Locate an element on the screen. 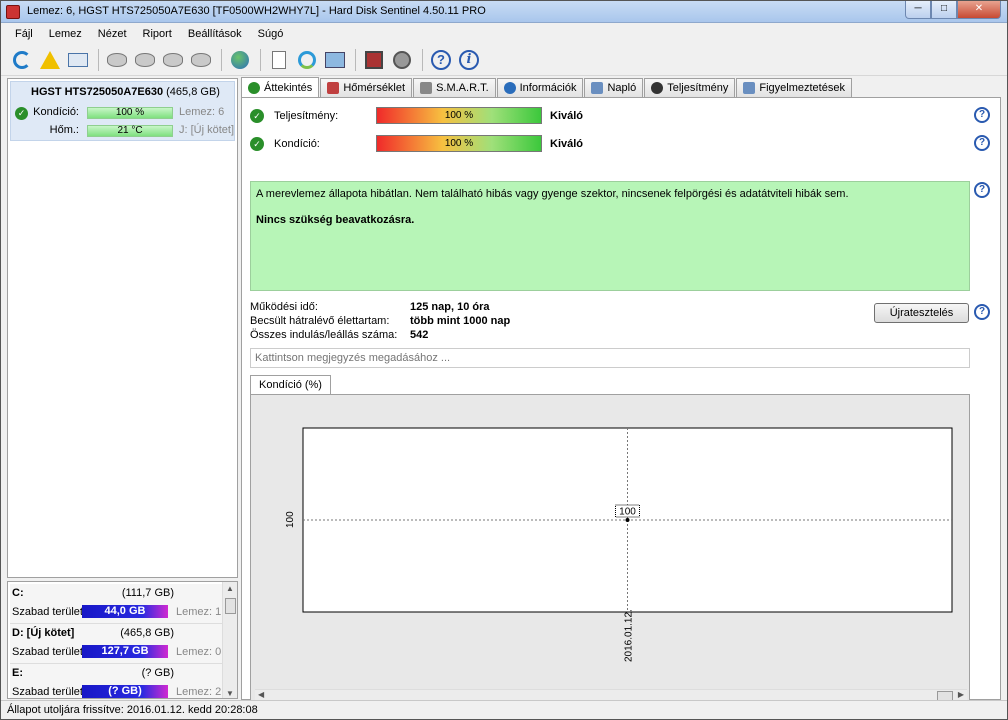 Image resolution: width=1008 pixels, height=720 pixels. report-mail-button is located at coordinates (78, 60).